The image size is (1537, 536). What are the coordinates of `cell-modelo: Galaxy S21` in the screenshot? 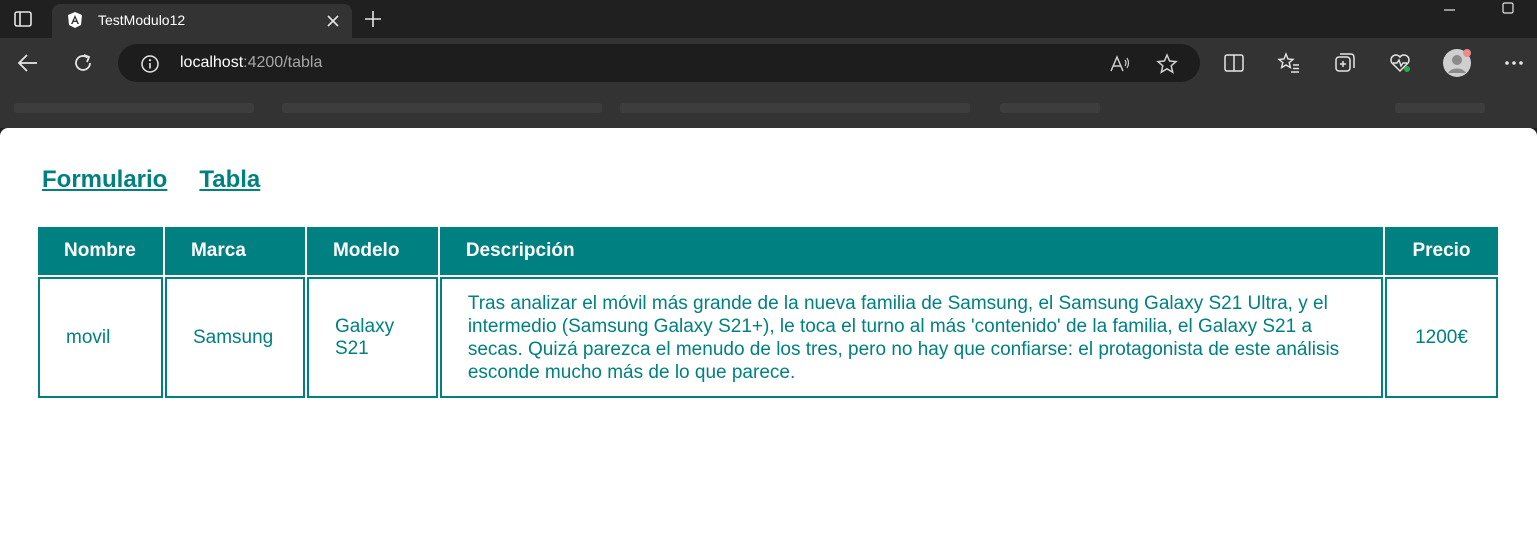 It's located at (372, 337).